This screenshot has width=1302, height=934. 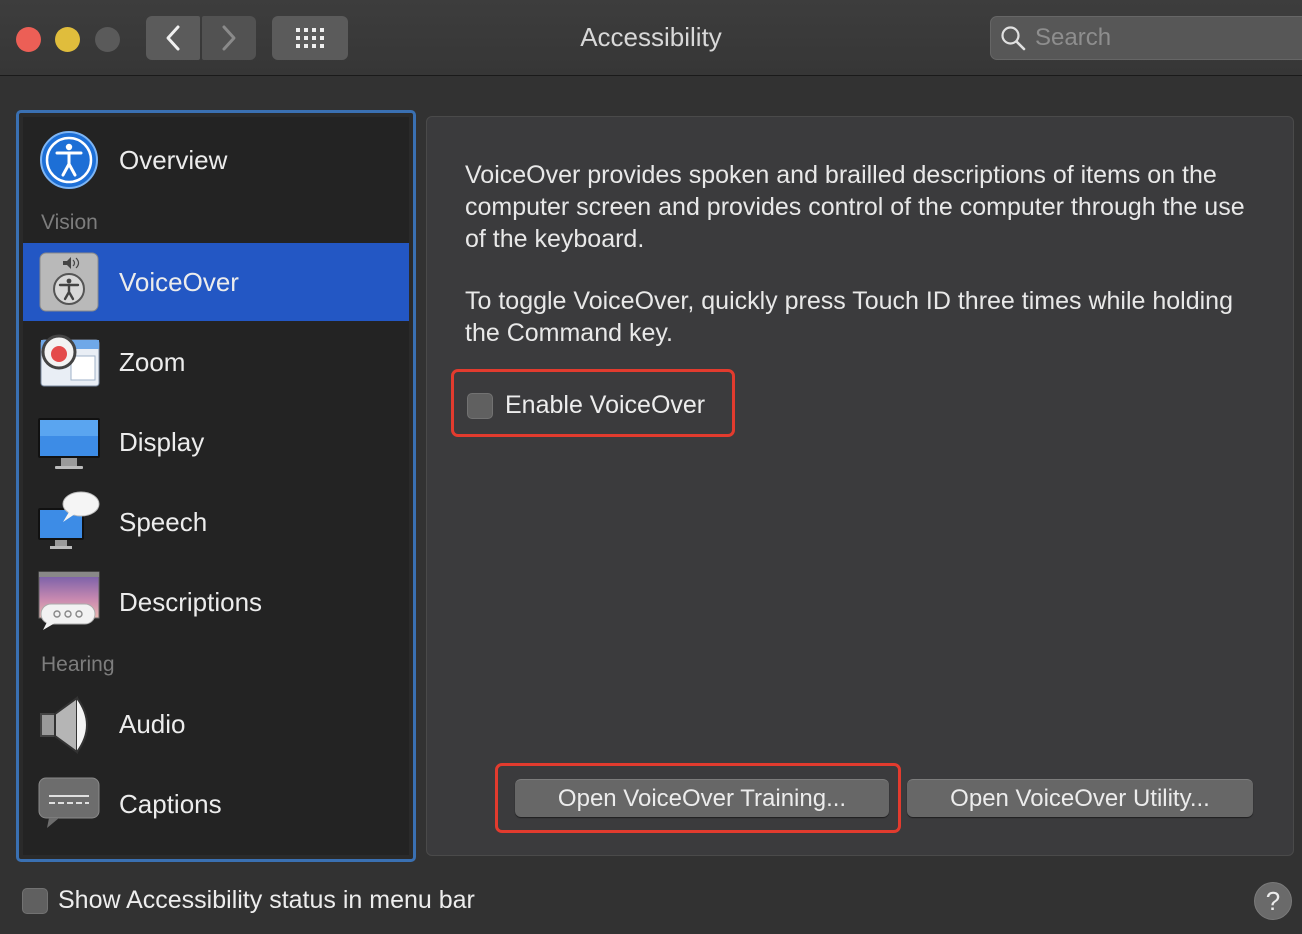 I want to click on chevron-right-icon, so click(x=229, y=38).